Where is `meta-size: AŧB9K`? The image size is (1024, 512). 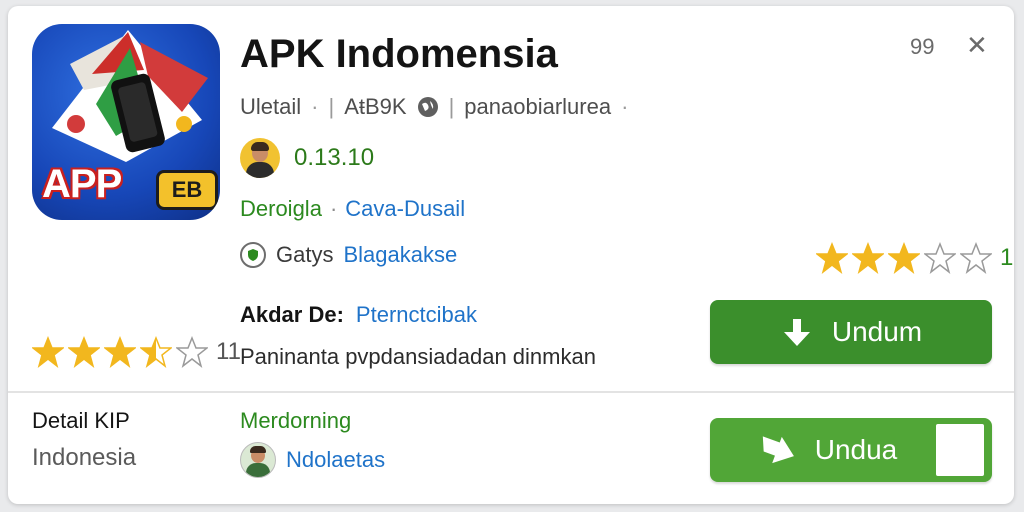
meta-size: AŧB9K is located at coordinates (375, 106).